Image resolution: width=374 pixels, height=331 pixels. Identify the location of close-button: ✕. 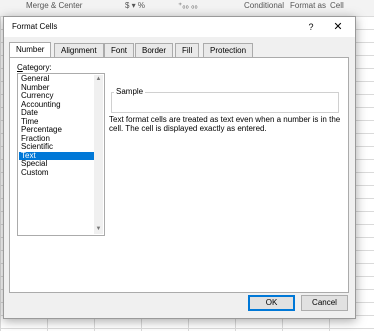
(338, 27).